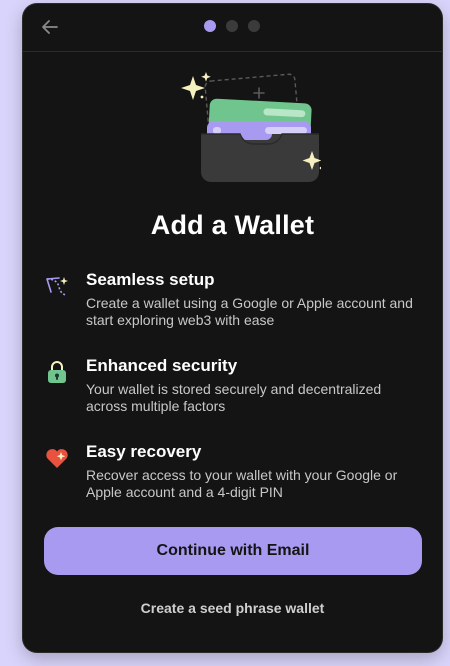 This screenshot has height=666, width=450. What do you see at coordinates (57, 372) in the screenshot?
I see `padlock-icon` at bounding box center [57, 372].